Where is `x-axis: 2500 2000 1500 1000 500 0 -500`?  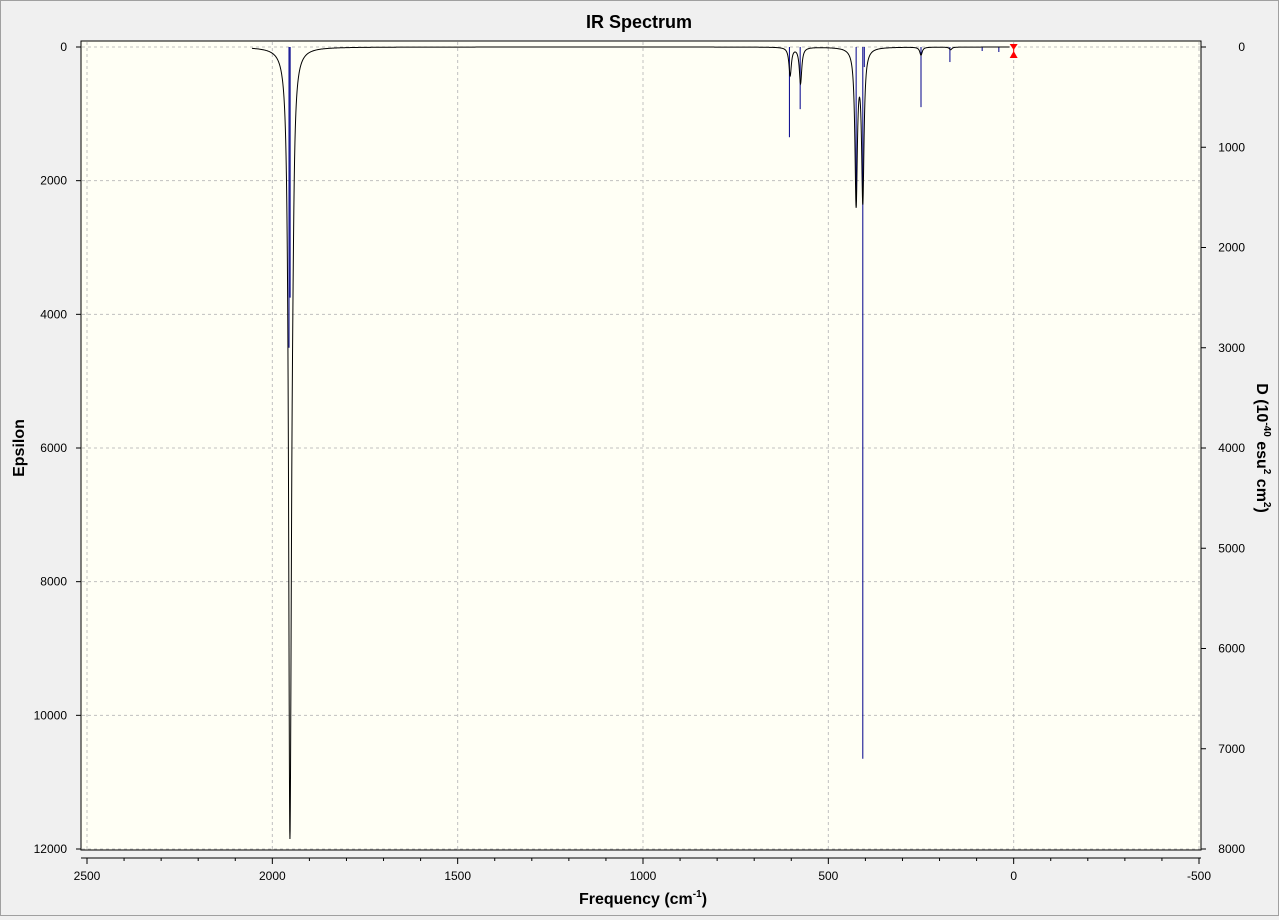 x-axis: 2500 2000 1500 1000 500 0 -500 is located at coordinates (642, 870).